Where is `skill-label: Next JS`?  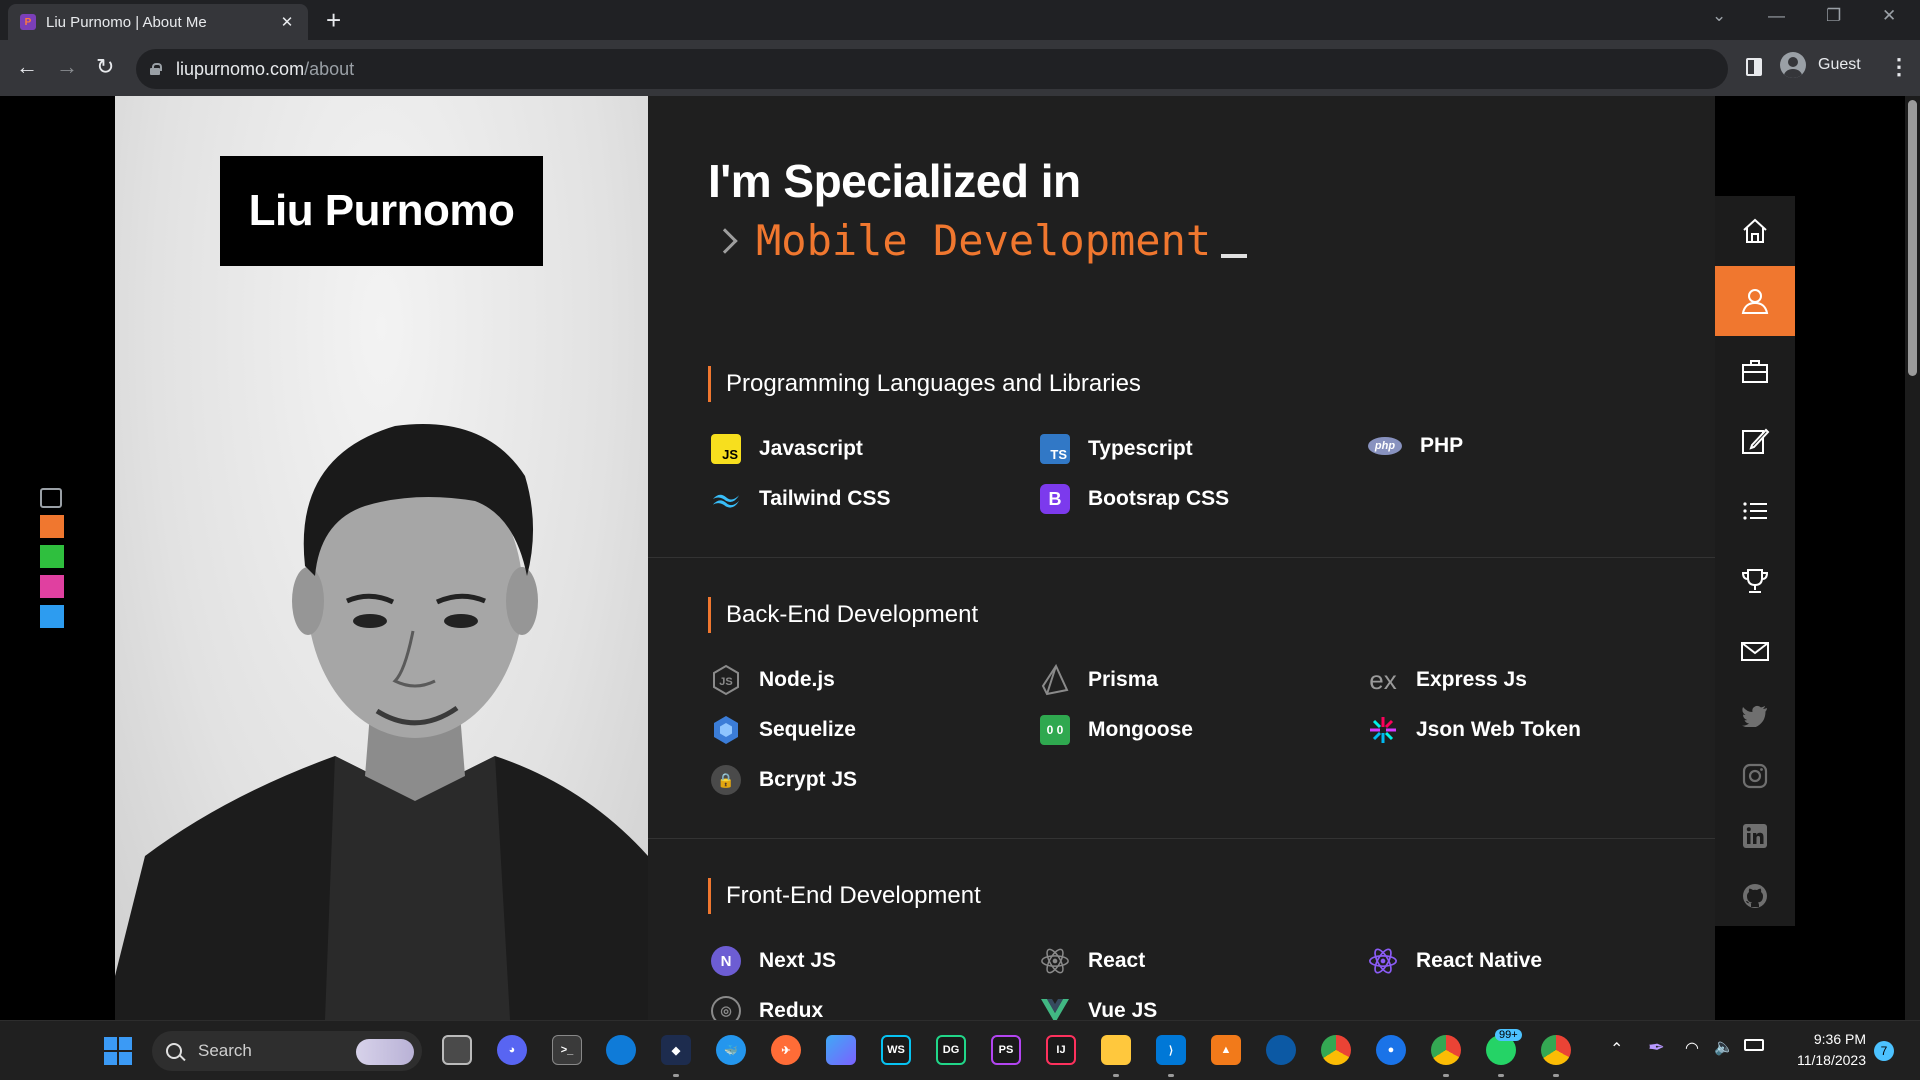
skill-label: Next JS is located at coordinates (798, 960).